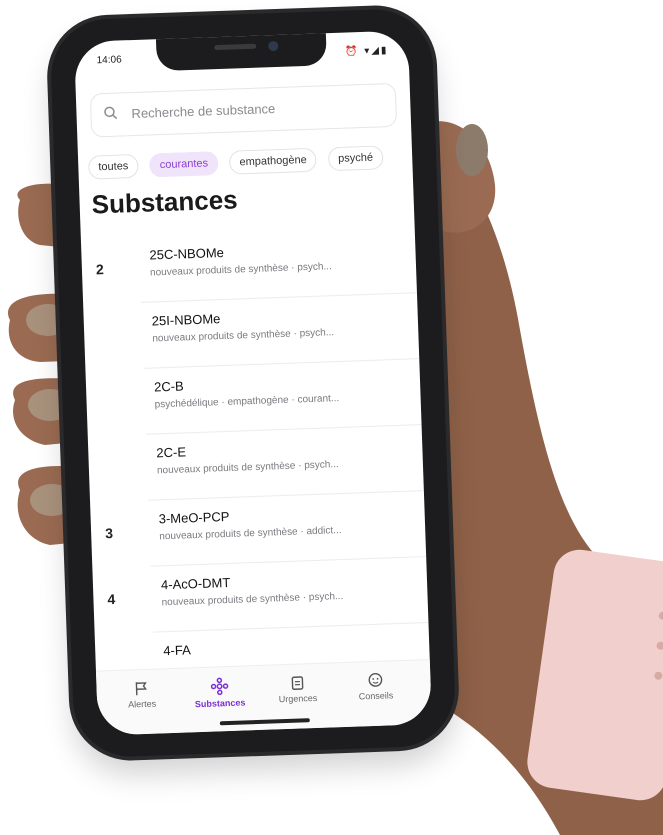 The image size is (663, 835). I want to click on search-input: Recherche de substance, so click(243, 110).